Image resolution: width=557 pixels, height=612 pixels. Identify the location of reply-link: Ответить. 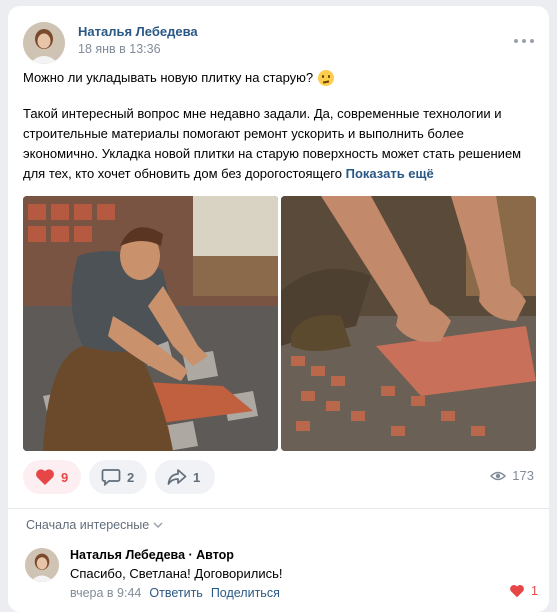
(175, 593).